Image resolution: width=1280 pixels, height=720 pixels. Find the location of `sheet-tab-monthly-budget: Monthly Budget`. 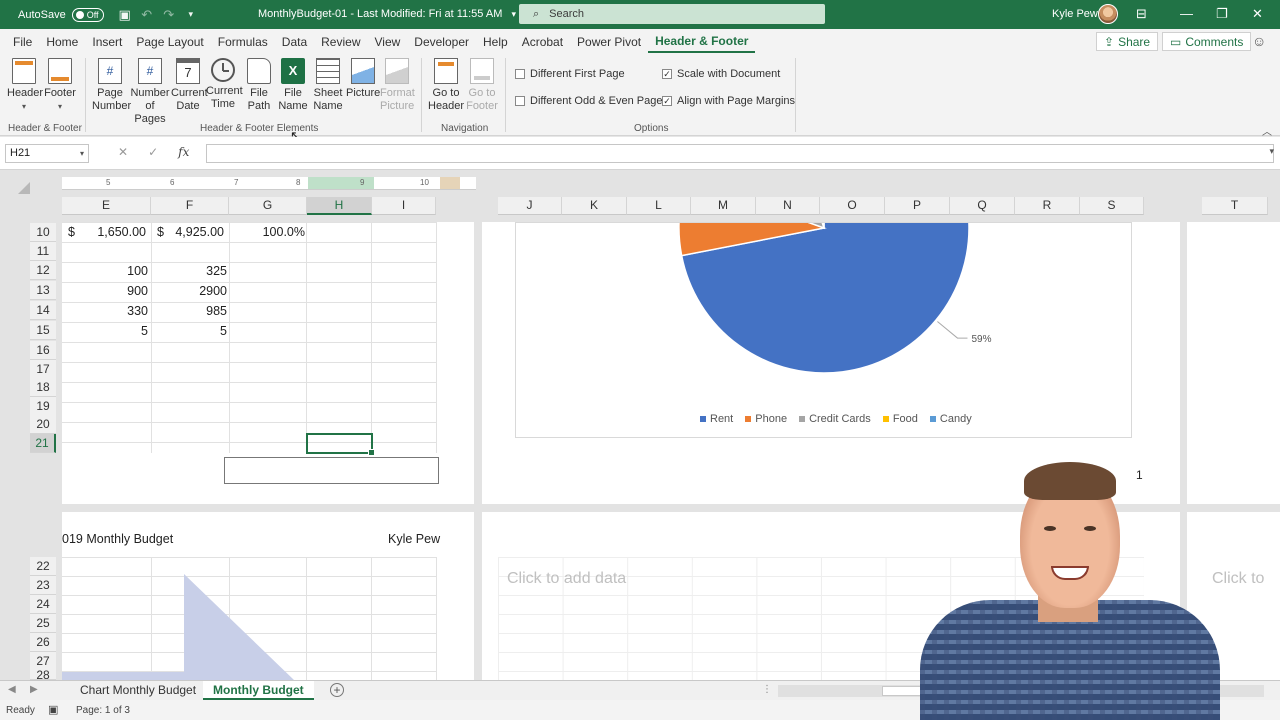

sheet-tab-monthly-budget: Monthly Budget is located at coordinates (258, 690).